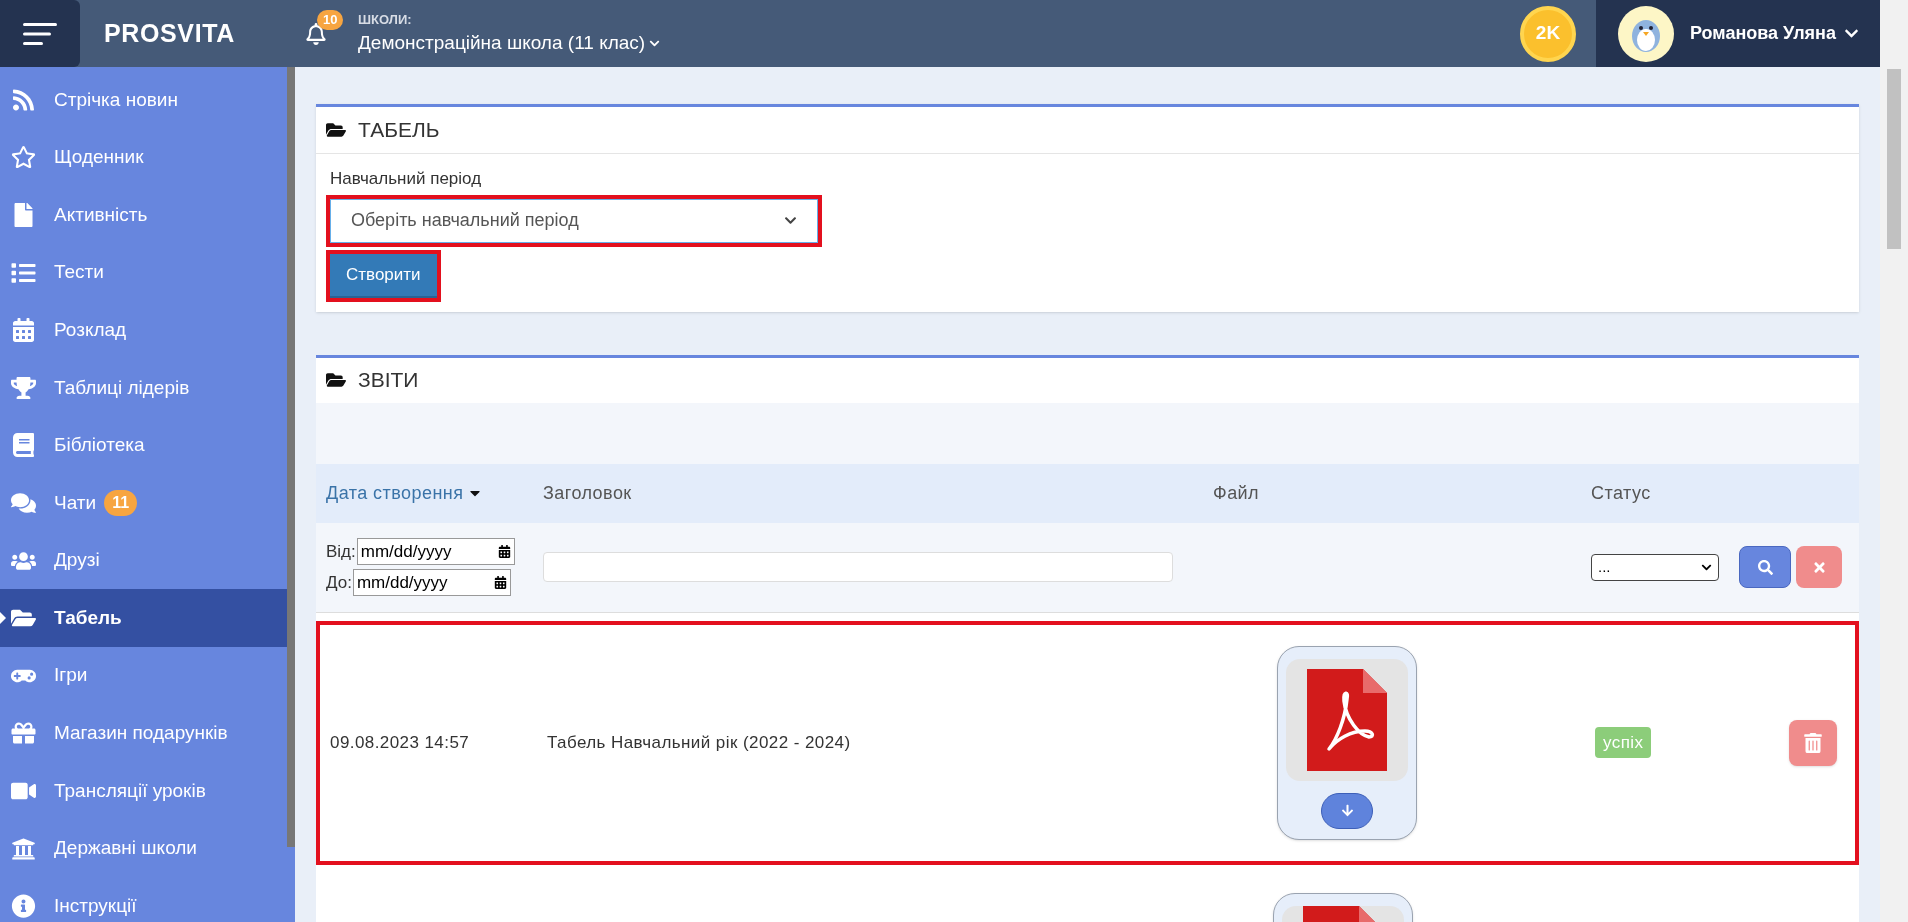 This screenshot has width=1908, height=922. Describe the element at coordinates (434, 493) in the screenshot. I see `column-header: Дата створення` at that location.